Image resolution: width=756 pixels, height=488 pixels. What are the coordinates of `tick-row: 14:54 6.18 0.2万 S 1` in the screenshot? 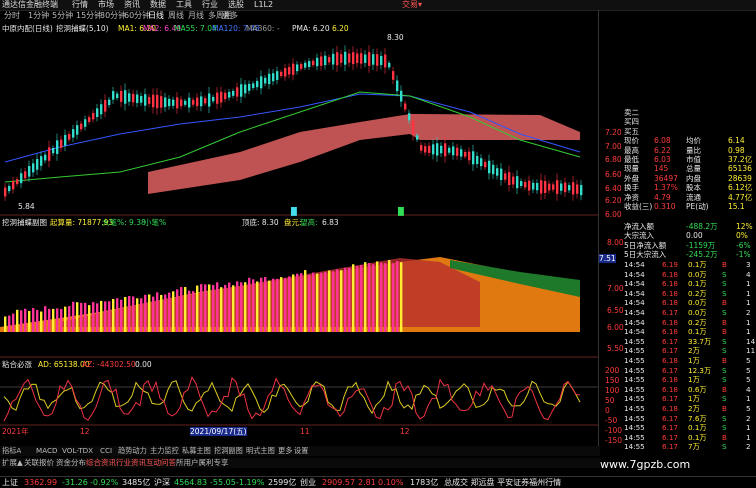 It's located at (690, 294).